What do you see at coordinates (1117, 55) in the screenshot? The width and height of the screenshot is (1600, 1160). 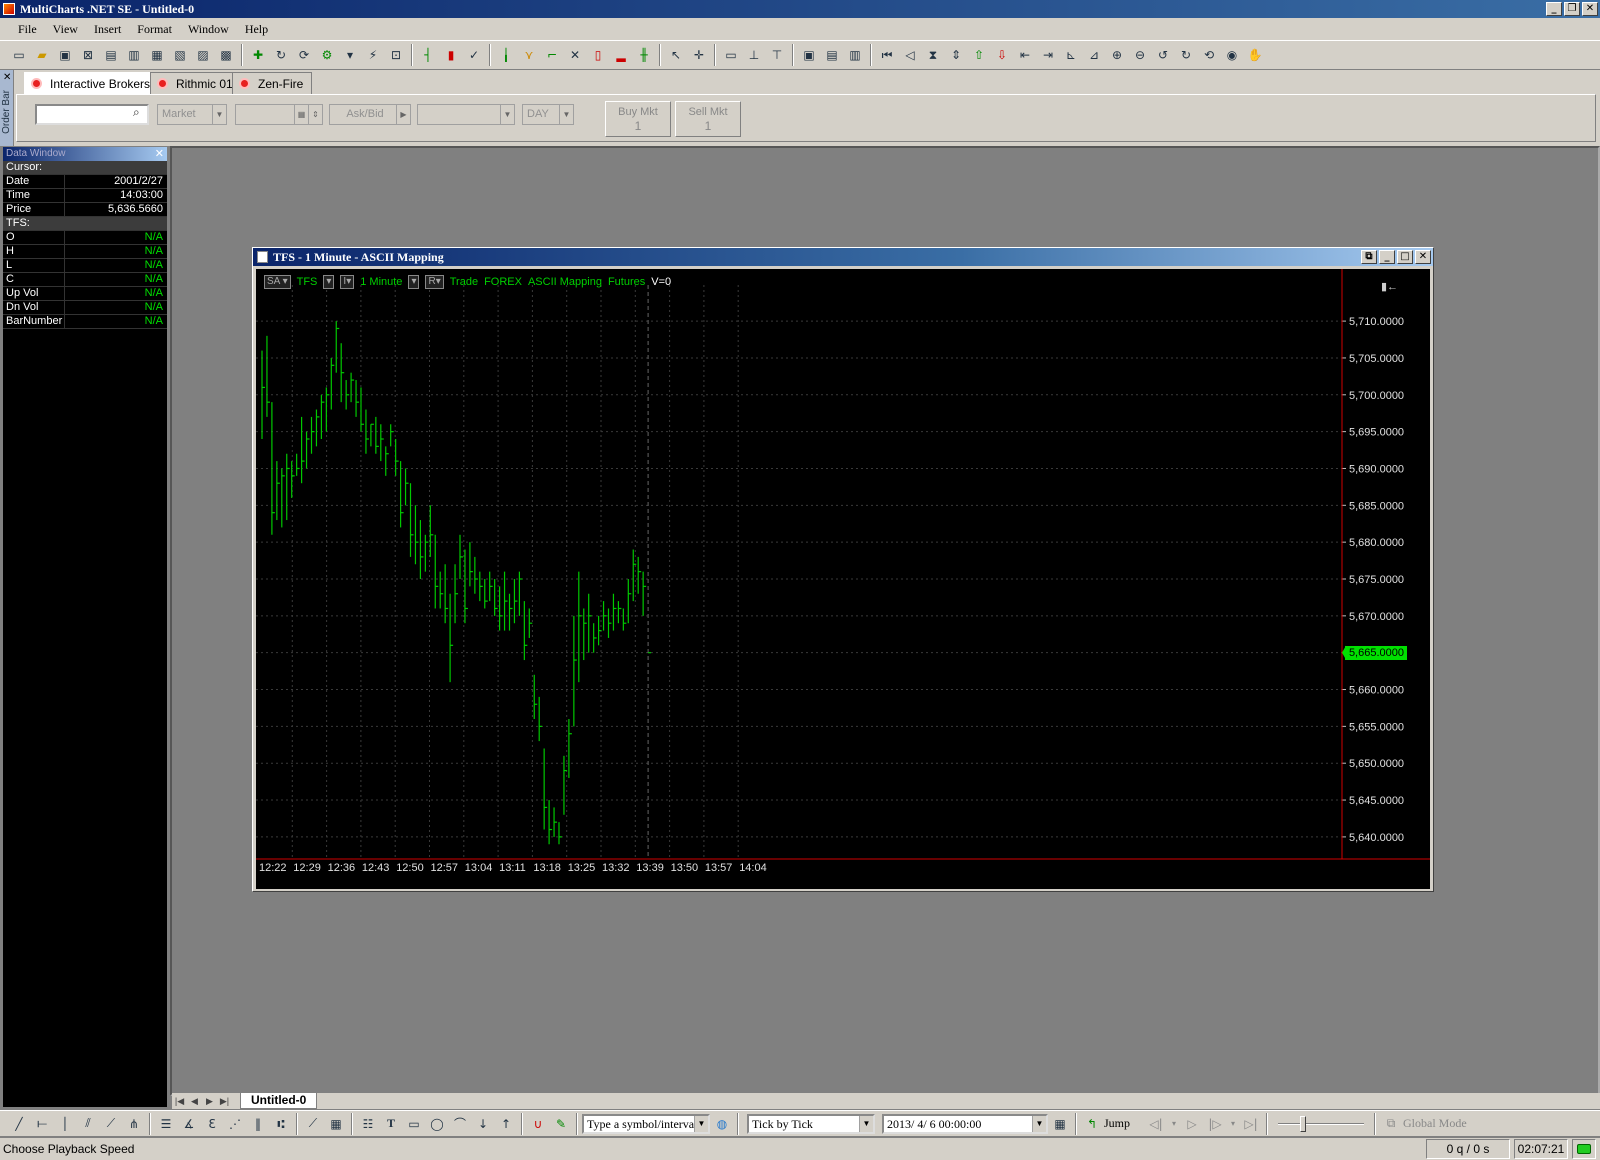 I see `zoom-in-icon: ⊕` at bounding box center [1117, 55].